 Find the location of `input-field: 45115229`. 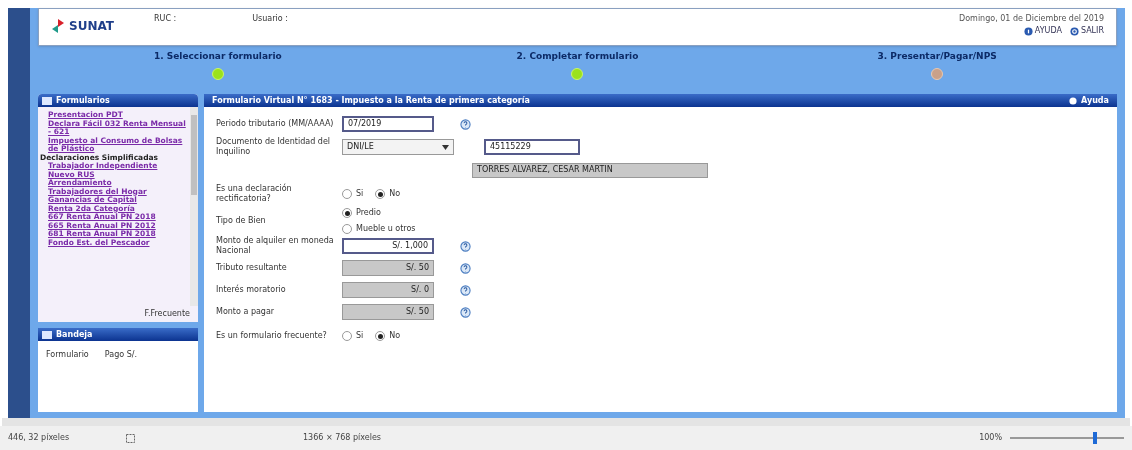

input-field: 45115229 is located at coordinates (532, 147).